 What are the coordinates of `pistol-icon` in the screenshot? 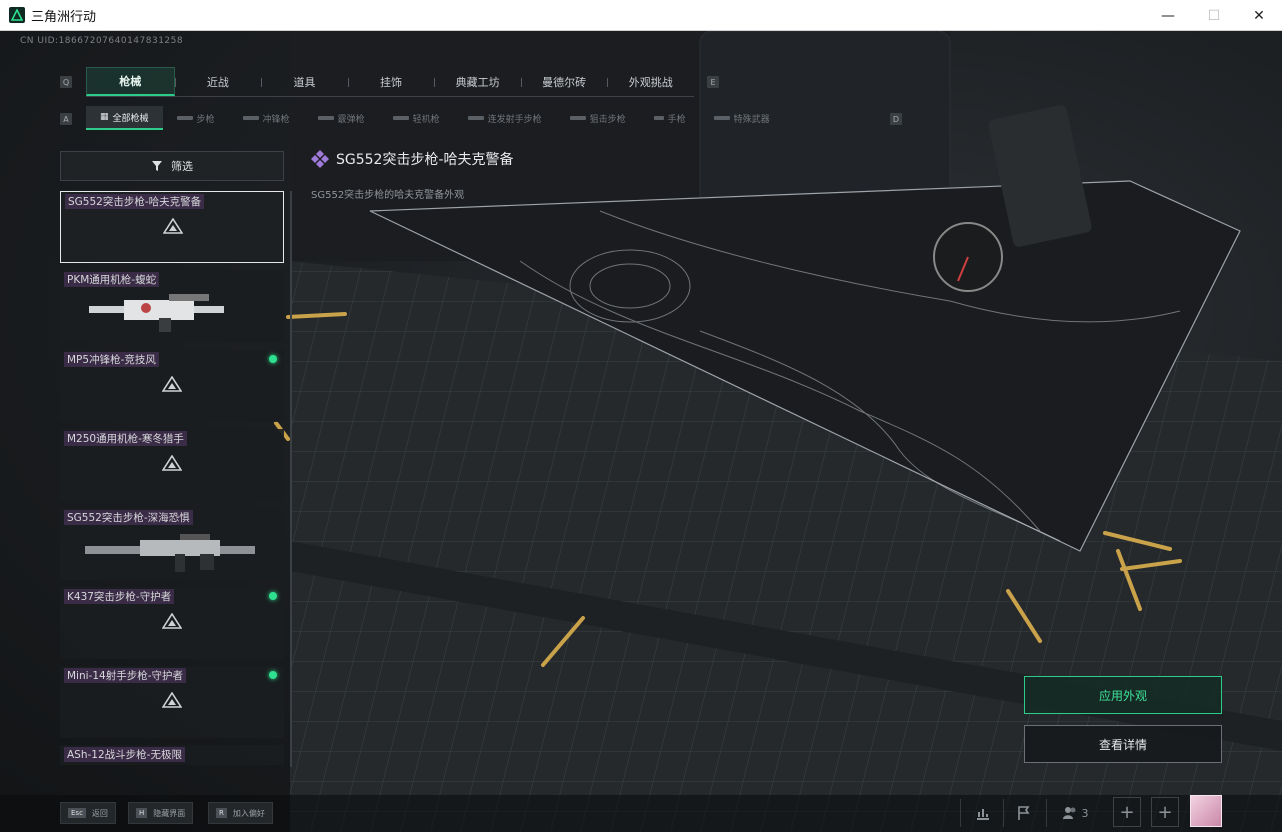 It's located at (658, 118).